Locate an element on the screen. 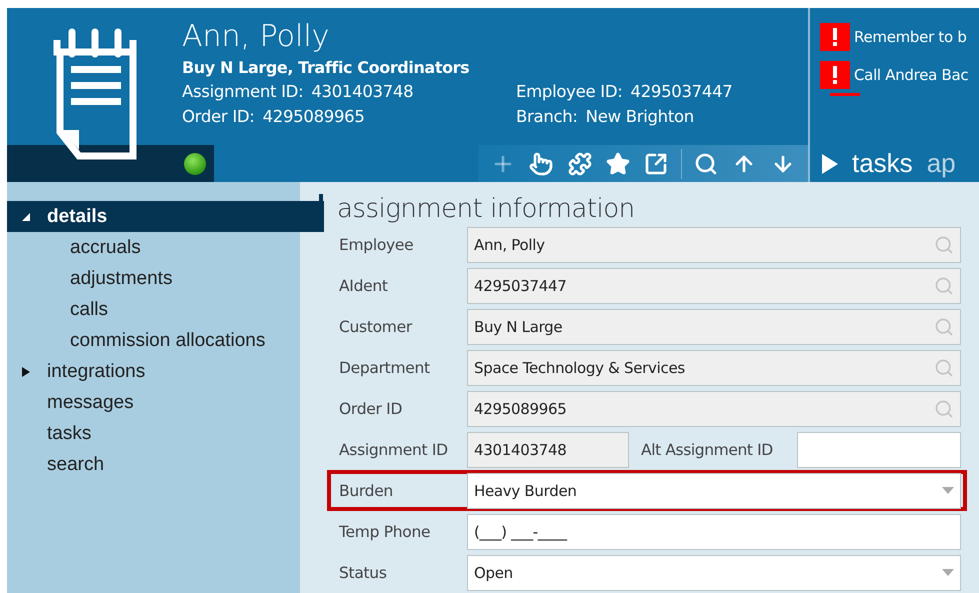 This screenshot has width=979, height=593. sidebar-item: accruals is located at coordinates (153, 247).